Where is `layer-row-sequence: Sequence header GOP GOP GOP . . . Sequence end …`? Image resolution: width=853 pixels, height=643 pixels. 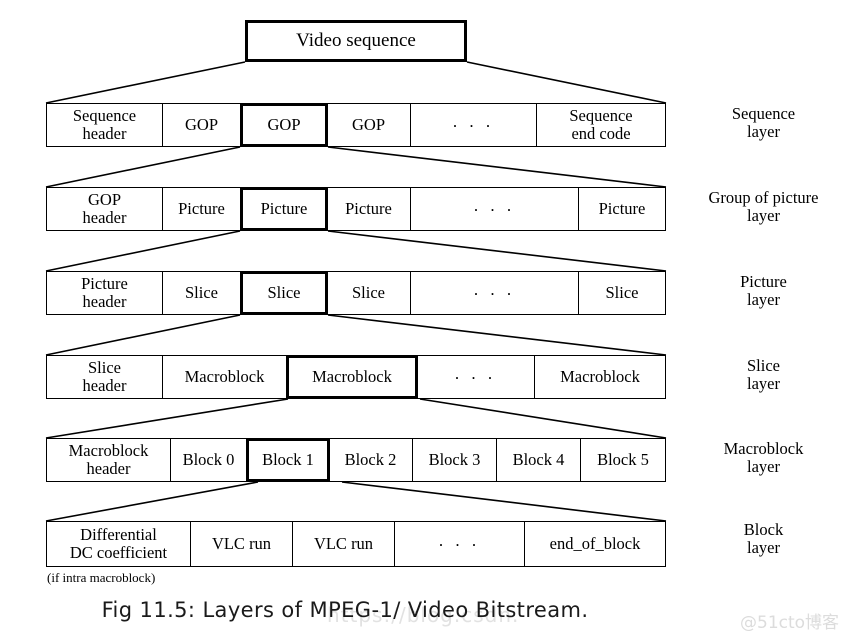 layer-row-sequence: Sequence header GOP GOP GOP . . . Sequence end … is located at coordinates (356, 125).